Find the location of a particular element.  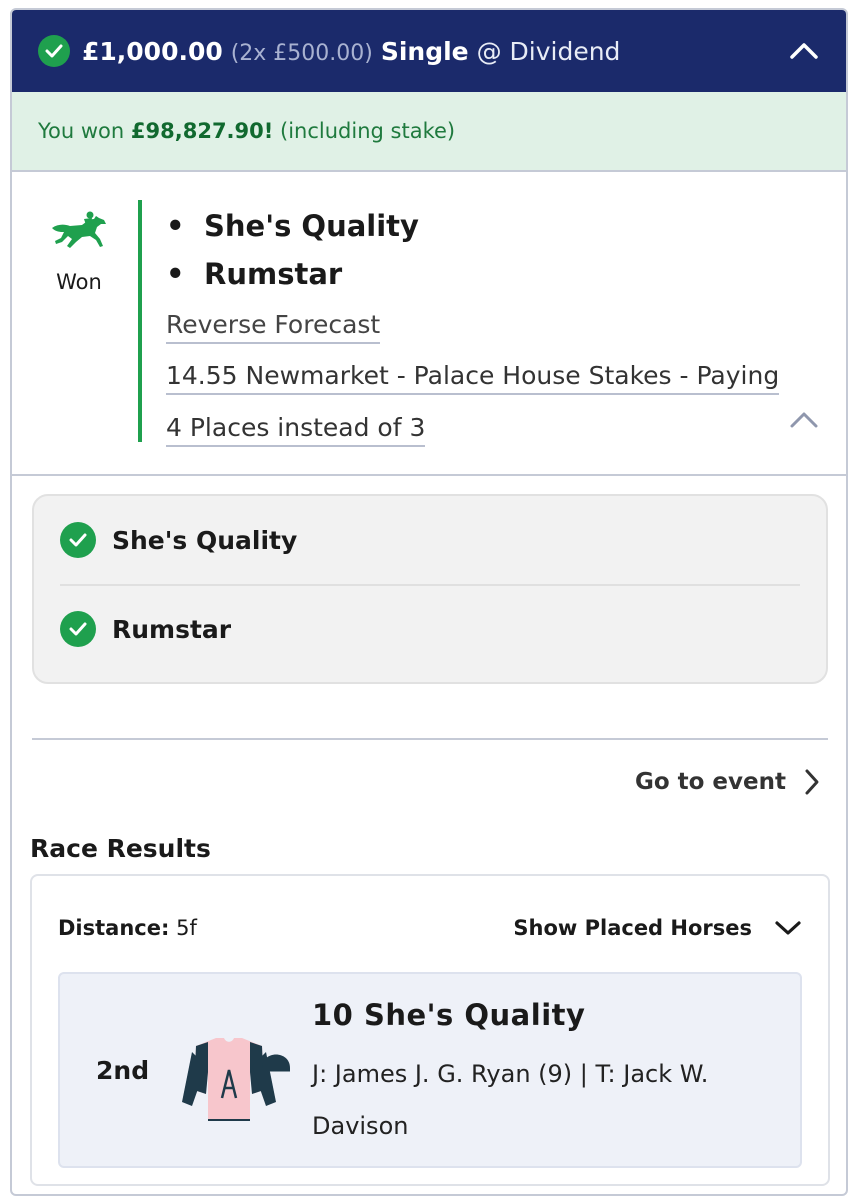

leg-name: She's Quality is located at coordinates (205, 540).